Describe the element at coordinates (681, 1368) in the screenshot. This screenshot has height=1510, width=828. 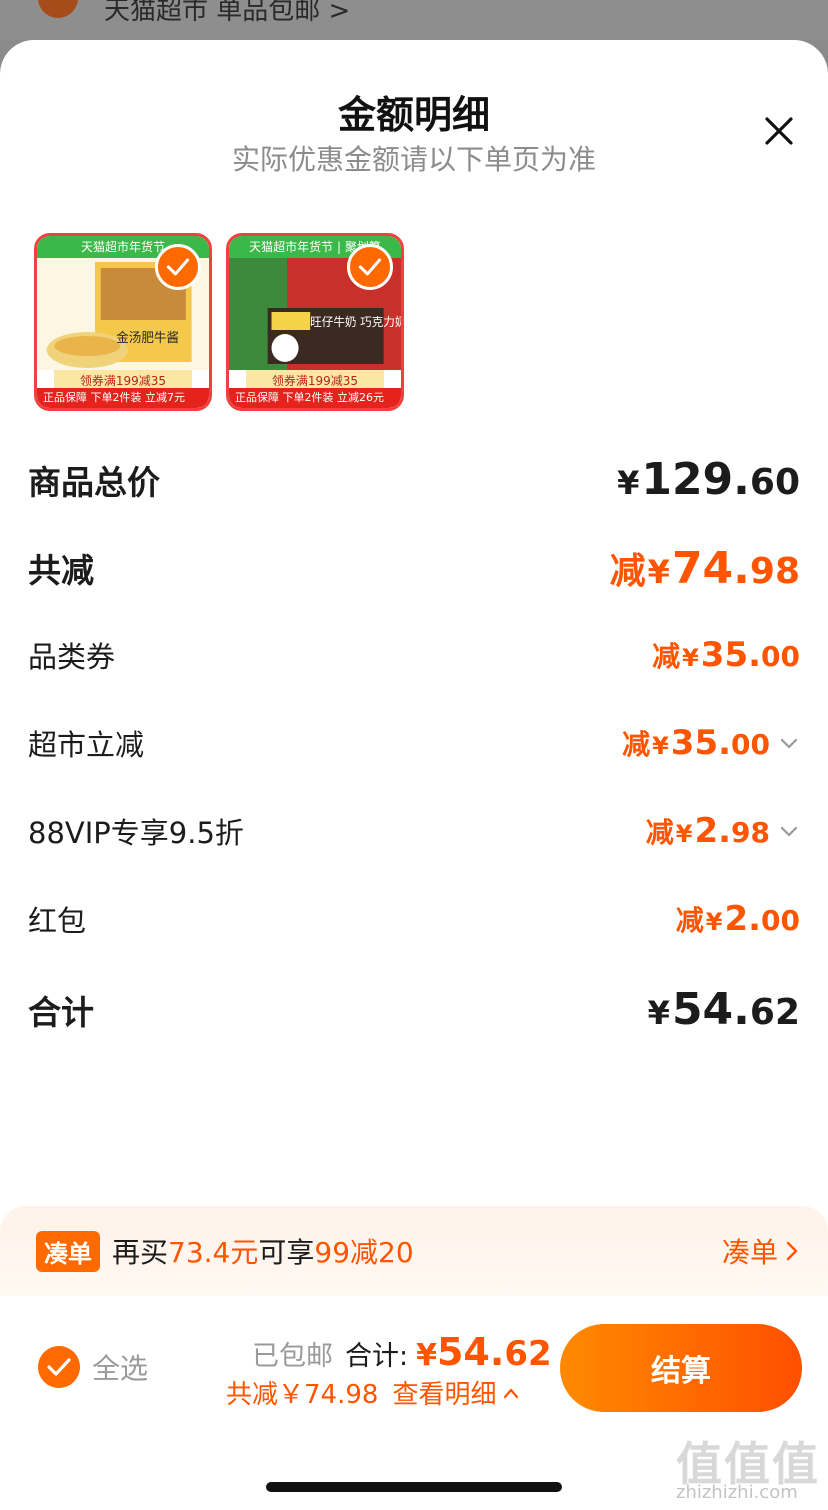
I see `checkout-button: 结算` at that location.